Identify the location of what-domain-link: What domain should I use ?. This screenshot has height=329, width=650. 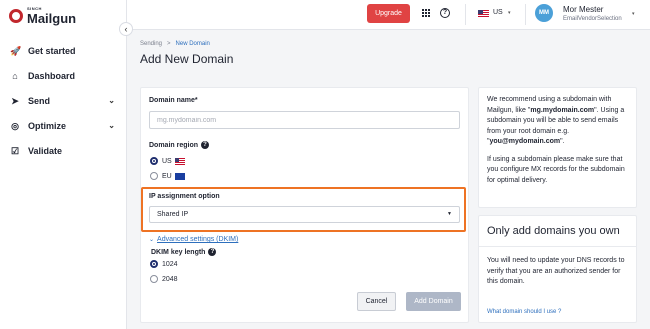
(524, 312).